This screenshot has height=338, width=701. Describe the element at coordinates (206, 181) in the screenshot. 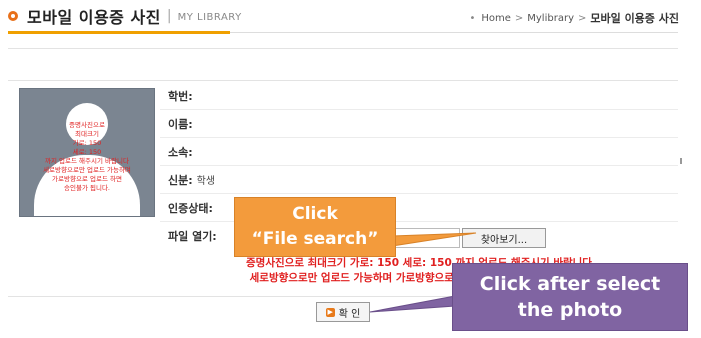

I see `status-value: 학생` at that location.